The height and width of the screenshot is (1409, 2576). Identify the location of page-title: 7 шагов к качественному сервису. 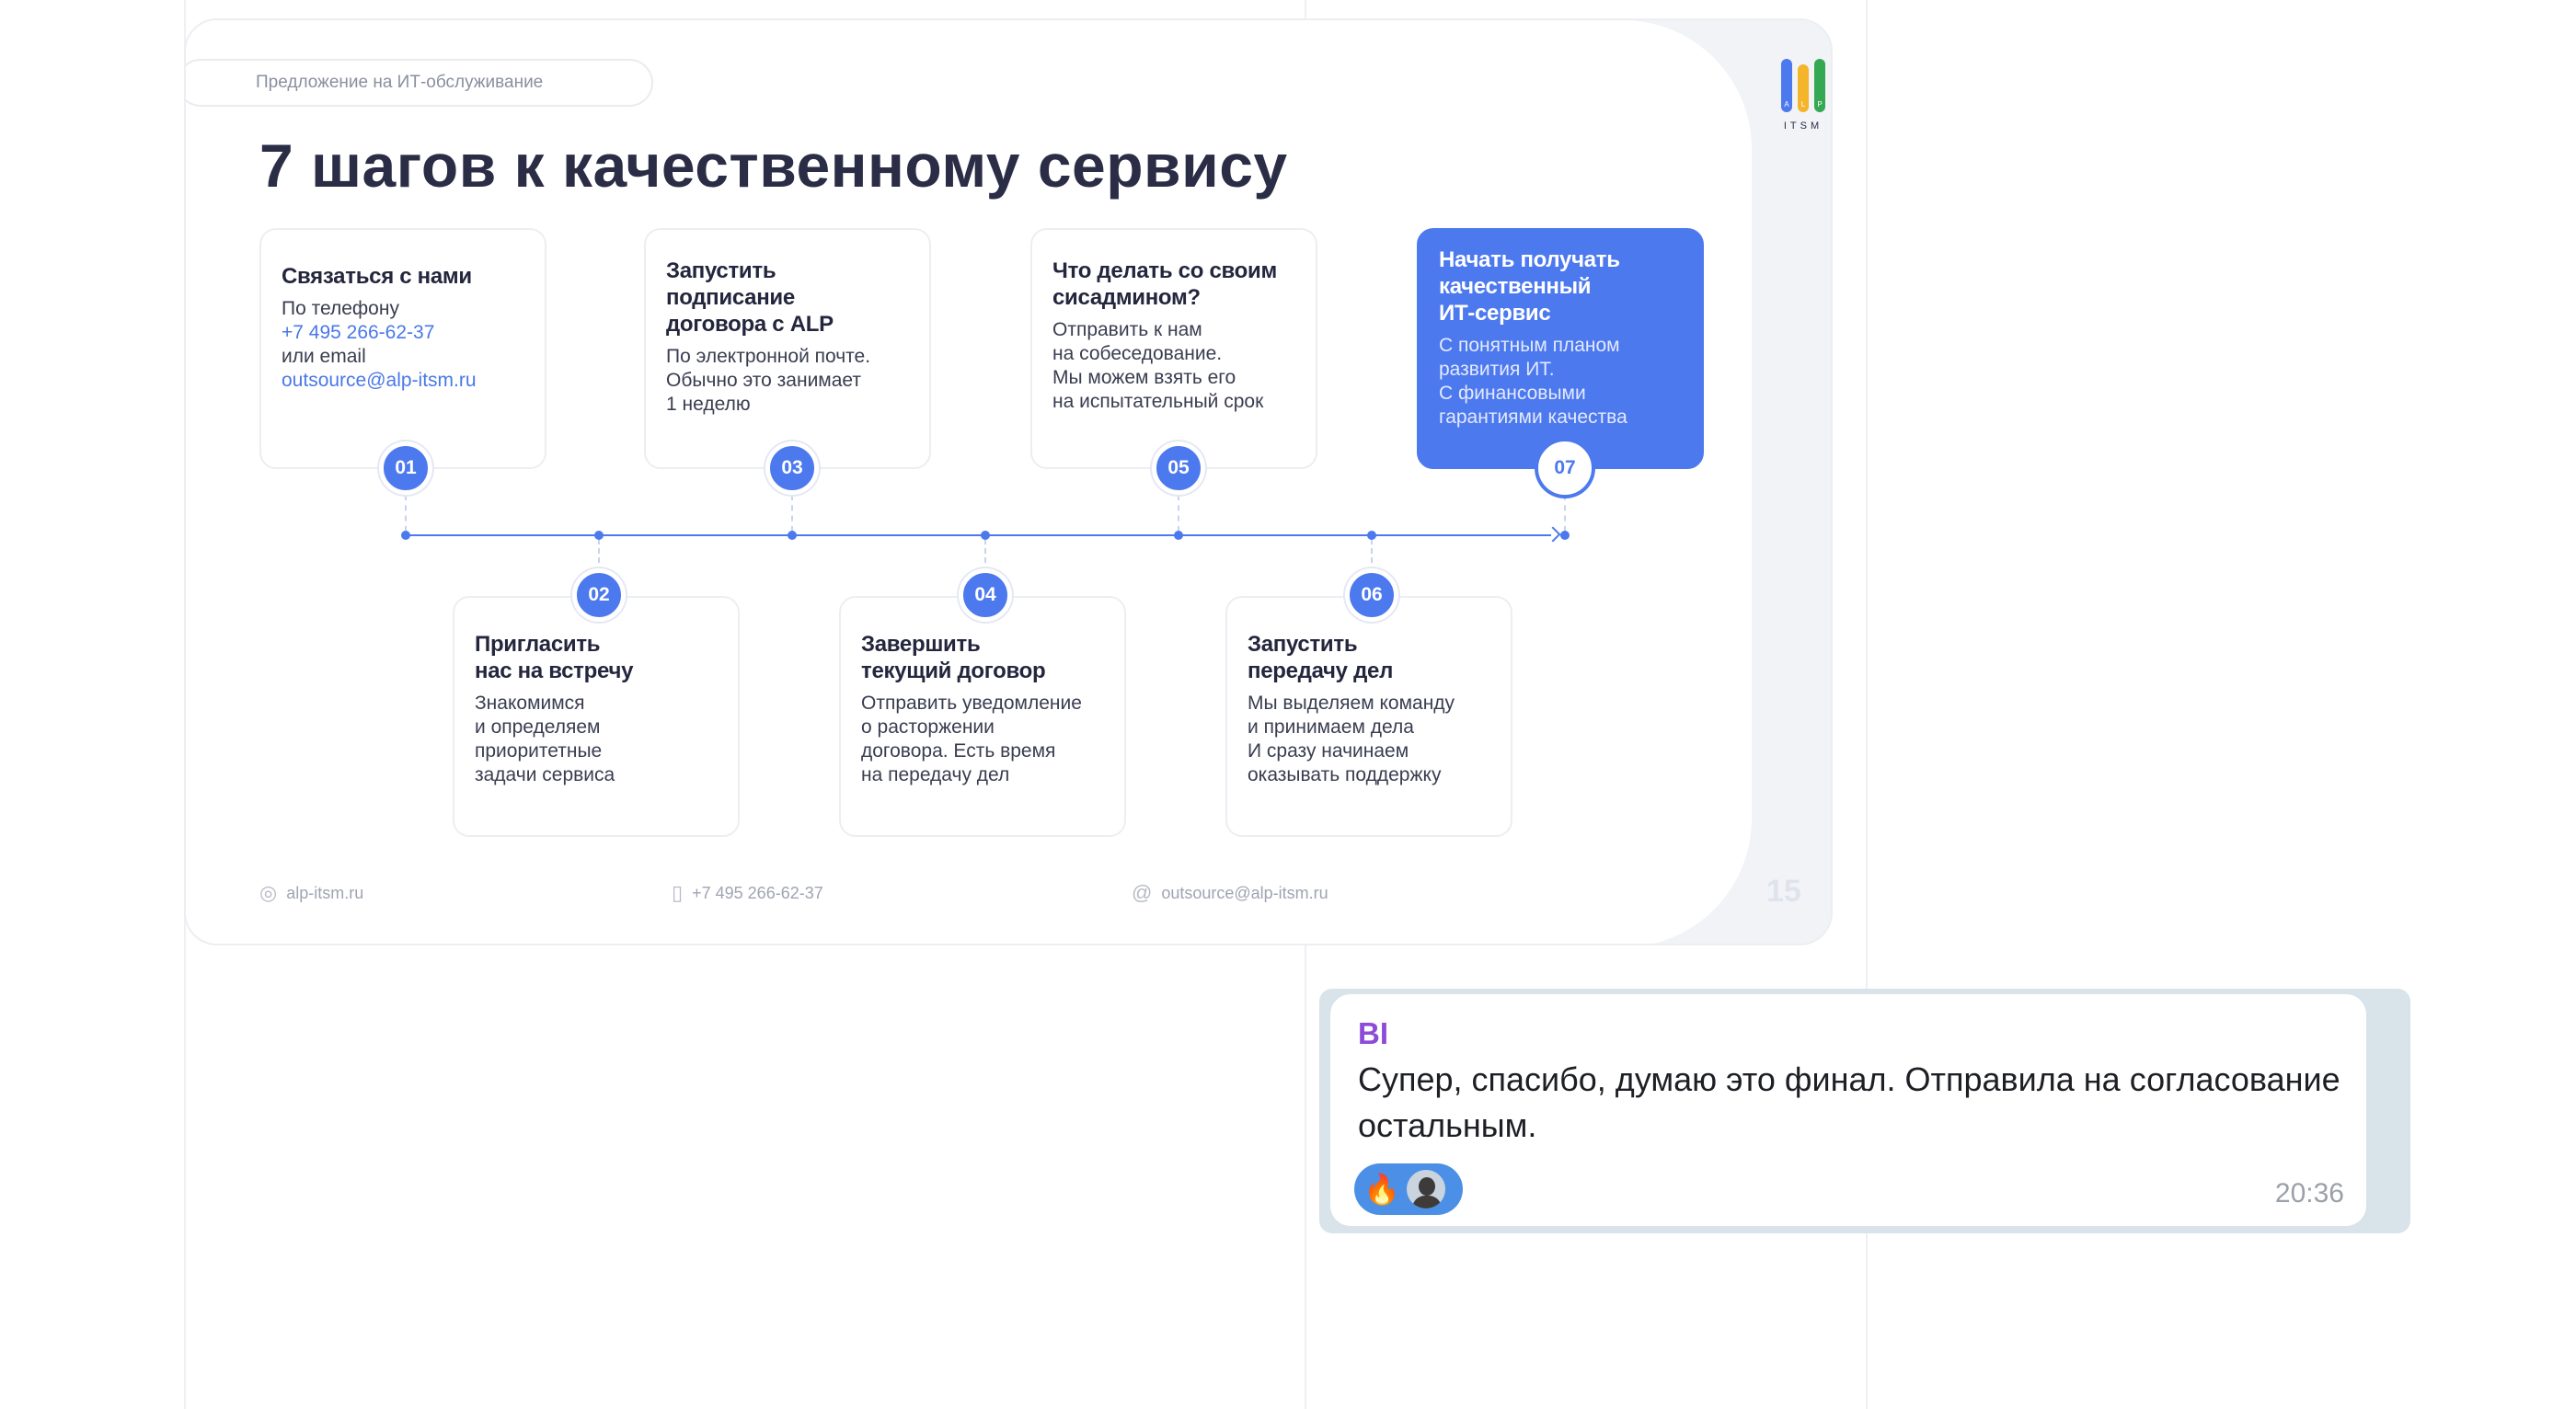
(773, 166).